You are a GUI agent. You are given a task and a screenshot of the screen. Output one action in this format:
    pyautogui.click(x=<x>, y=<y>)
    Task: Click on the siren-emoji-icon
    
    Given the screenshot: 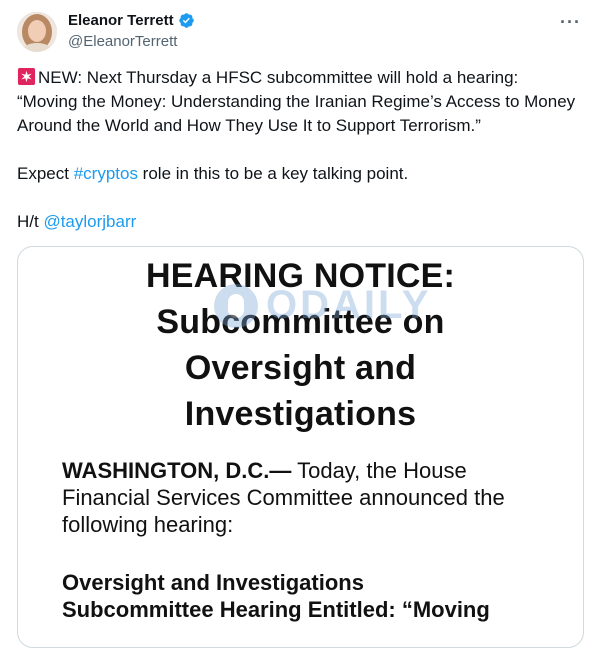 What is the action you would take?
    pyautogui.click(x=26, y=76)
    